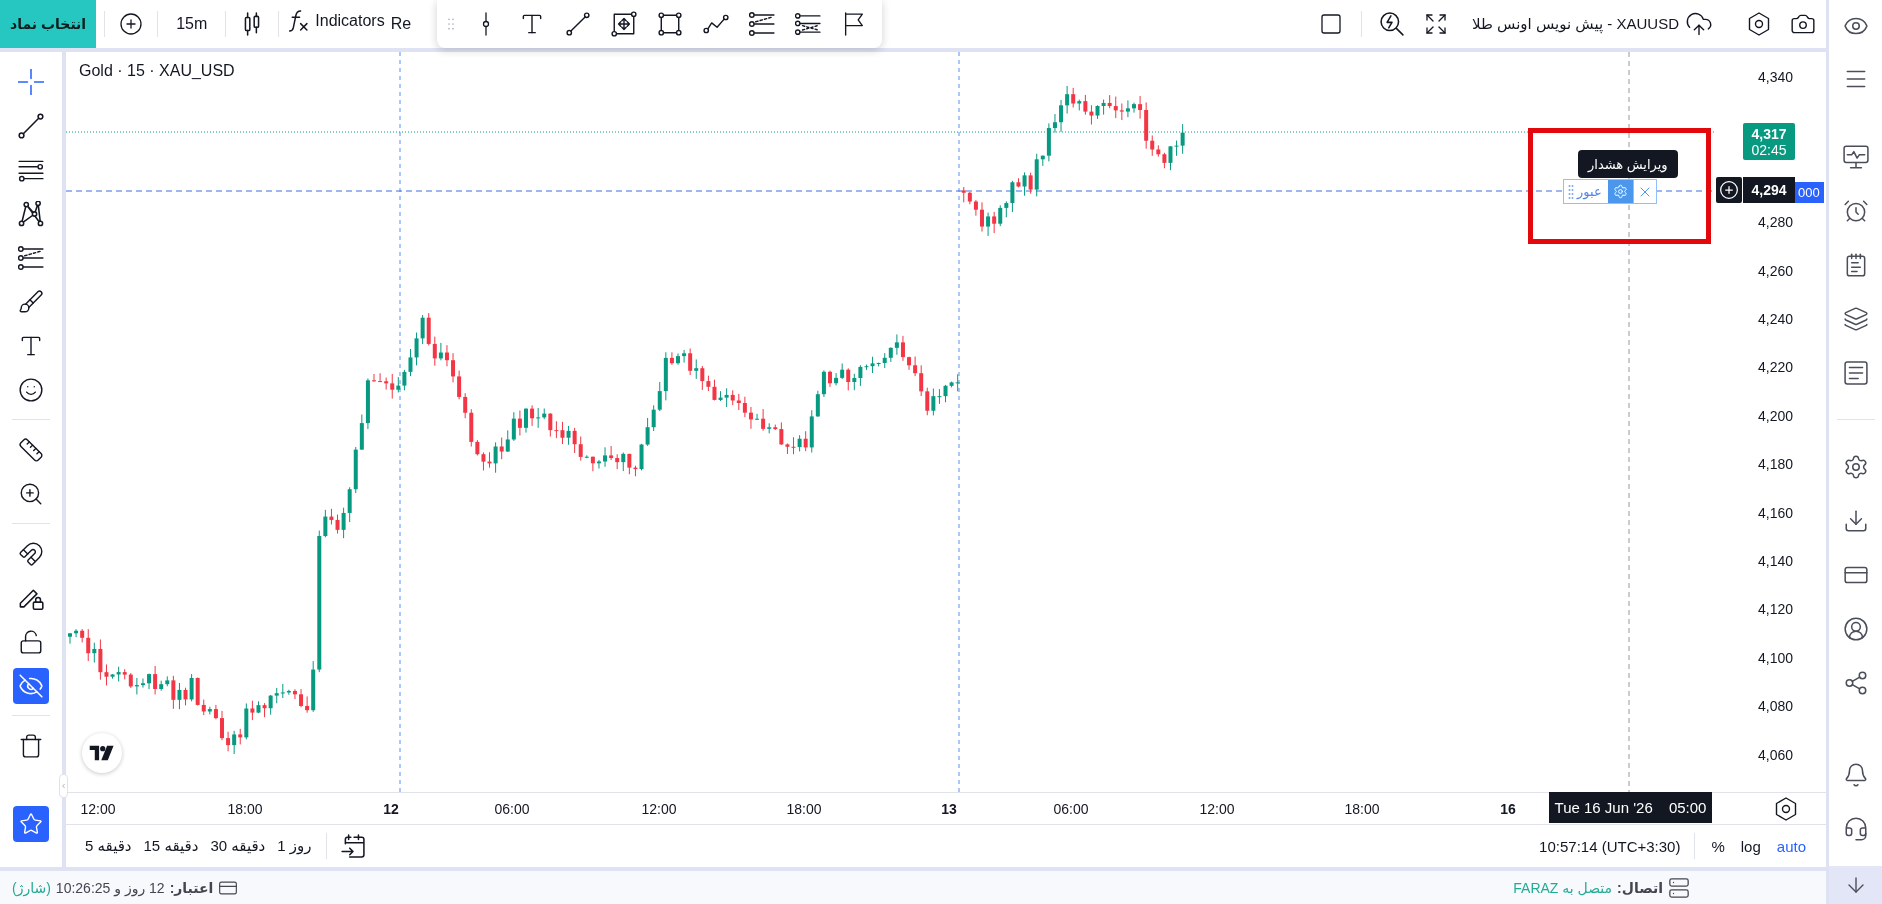 The height and width of the screenshot is (904, 1882). Describe the element at coordinates (401, 24) in the screenshot. I see `toolbar-button: Re` at that location.